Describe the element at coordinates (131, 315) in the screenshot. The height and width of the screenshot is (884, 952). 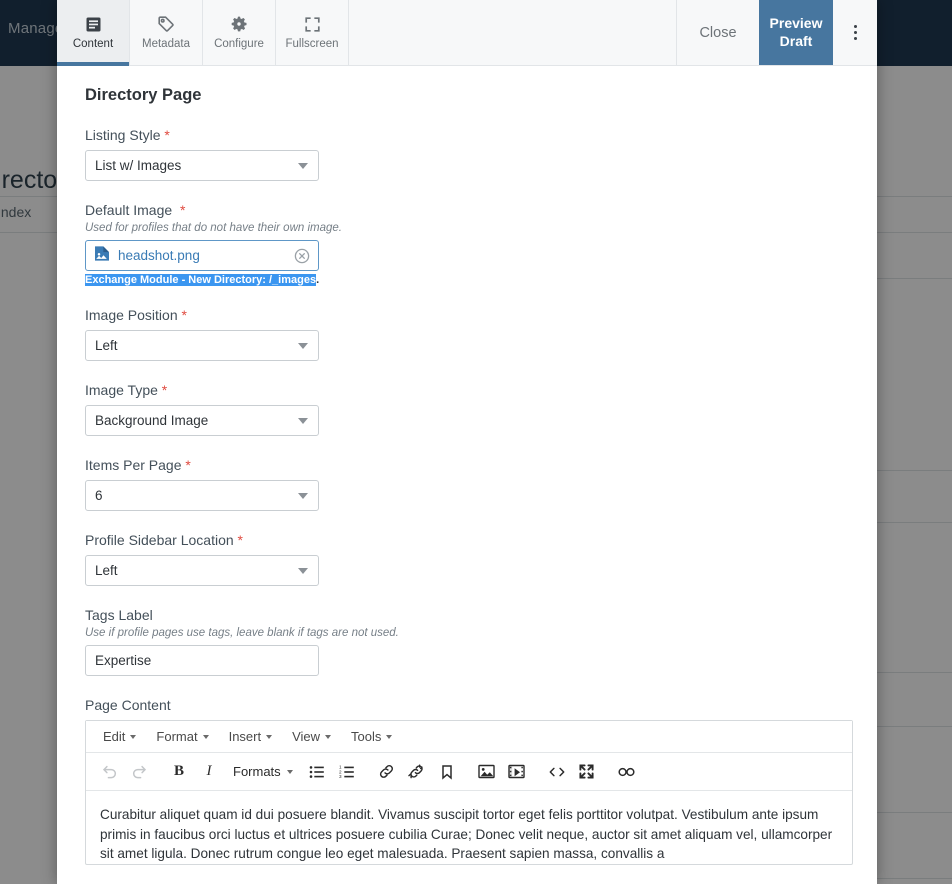
I see `image-position-label: Image Position` at that location.